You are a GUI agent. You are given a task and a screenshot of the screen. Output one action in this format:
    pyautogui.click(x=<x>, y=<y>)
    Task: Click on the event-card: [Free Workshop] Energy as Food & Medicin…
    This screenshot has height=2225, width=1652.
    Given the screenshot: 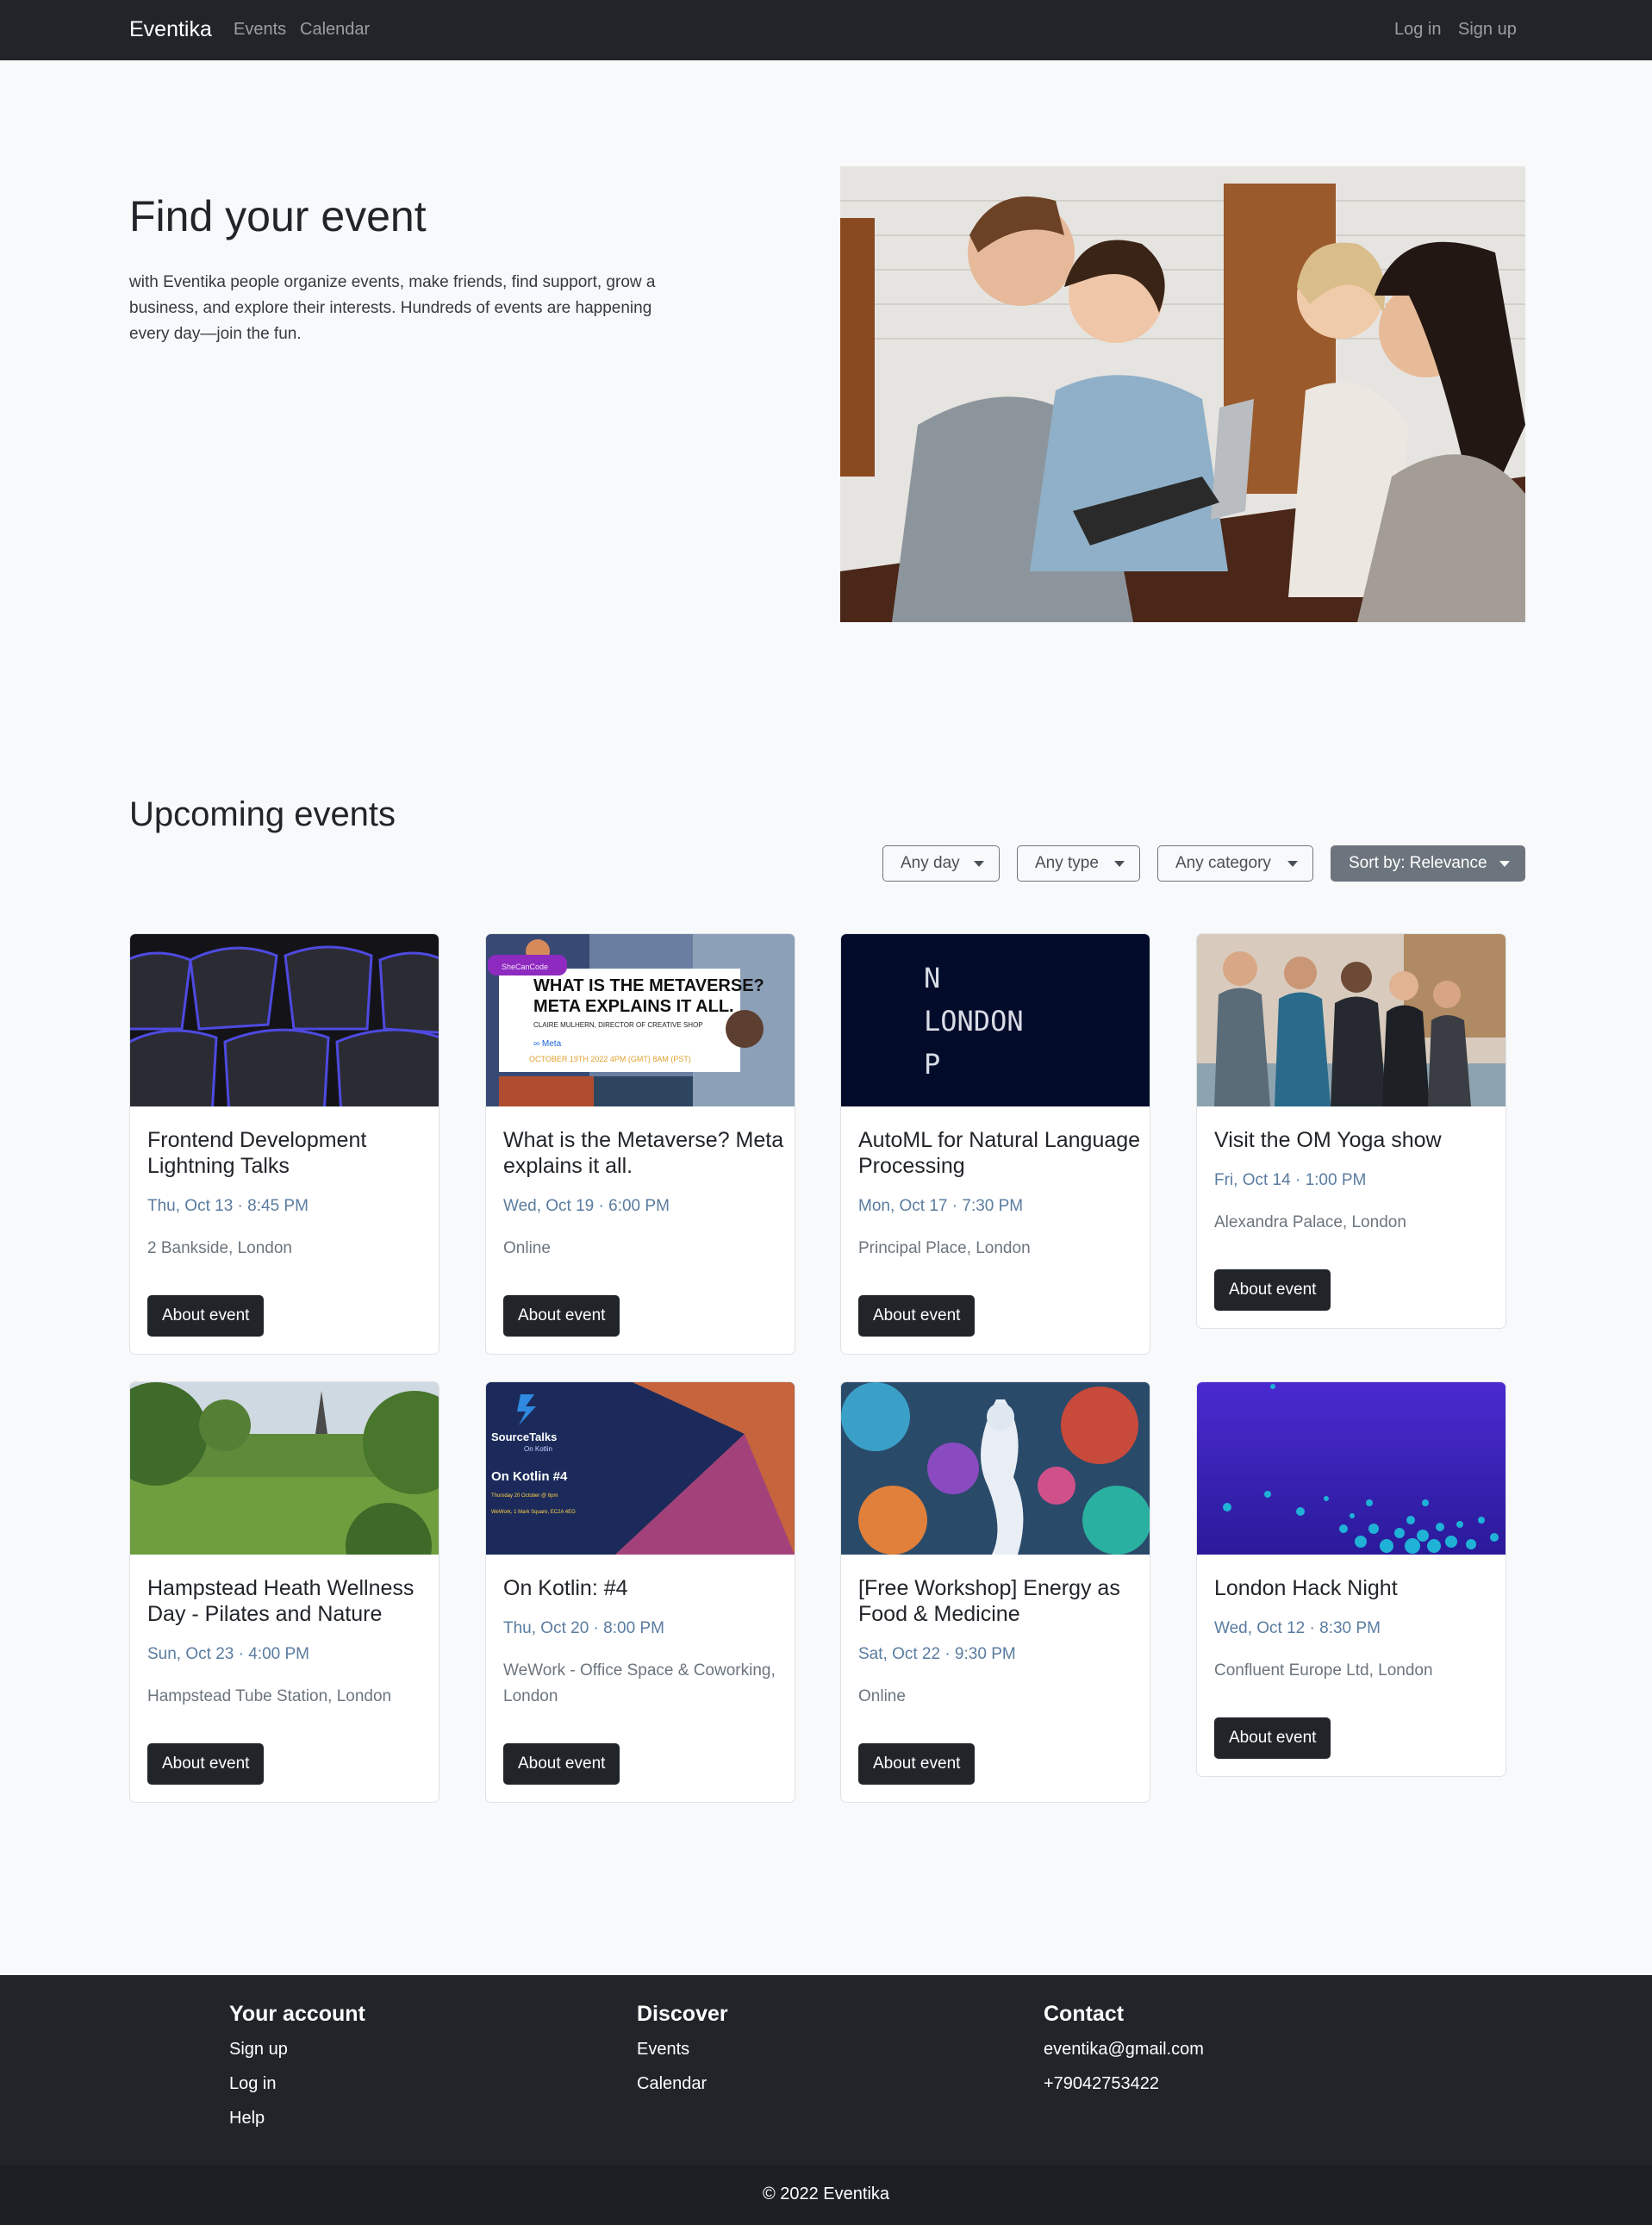 What is the action you would take?
    pyautogui.click(x=995, y=1592)
    